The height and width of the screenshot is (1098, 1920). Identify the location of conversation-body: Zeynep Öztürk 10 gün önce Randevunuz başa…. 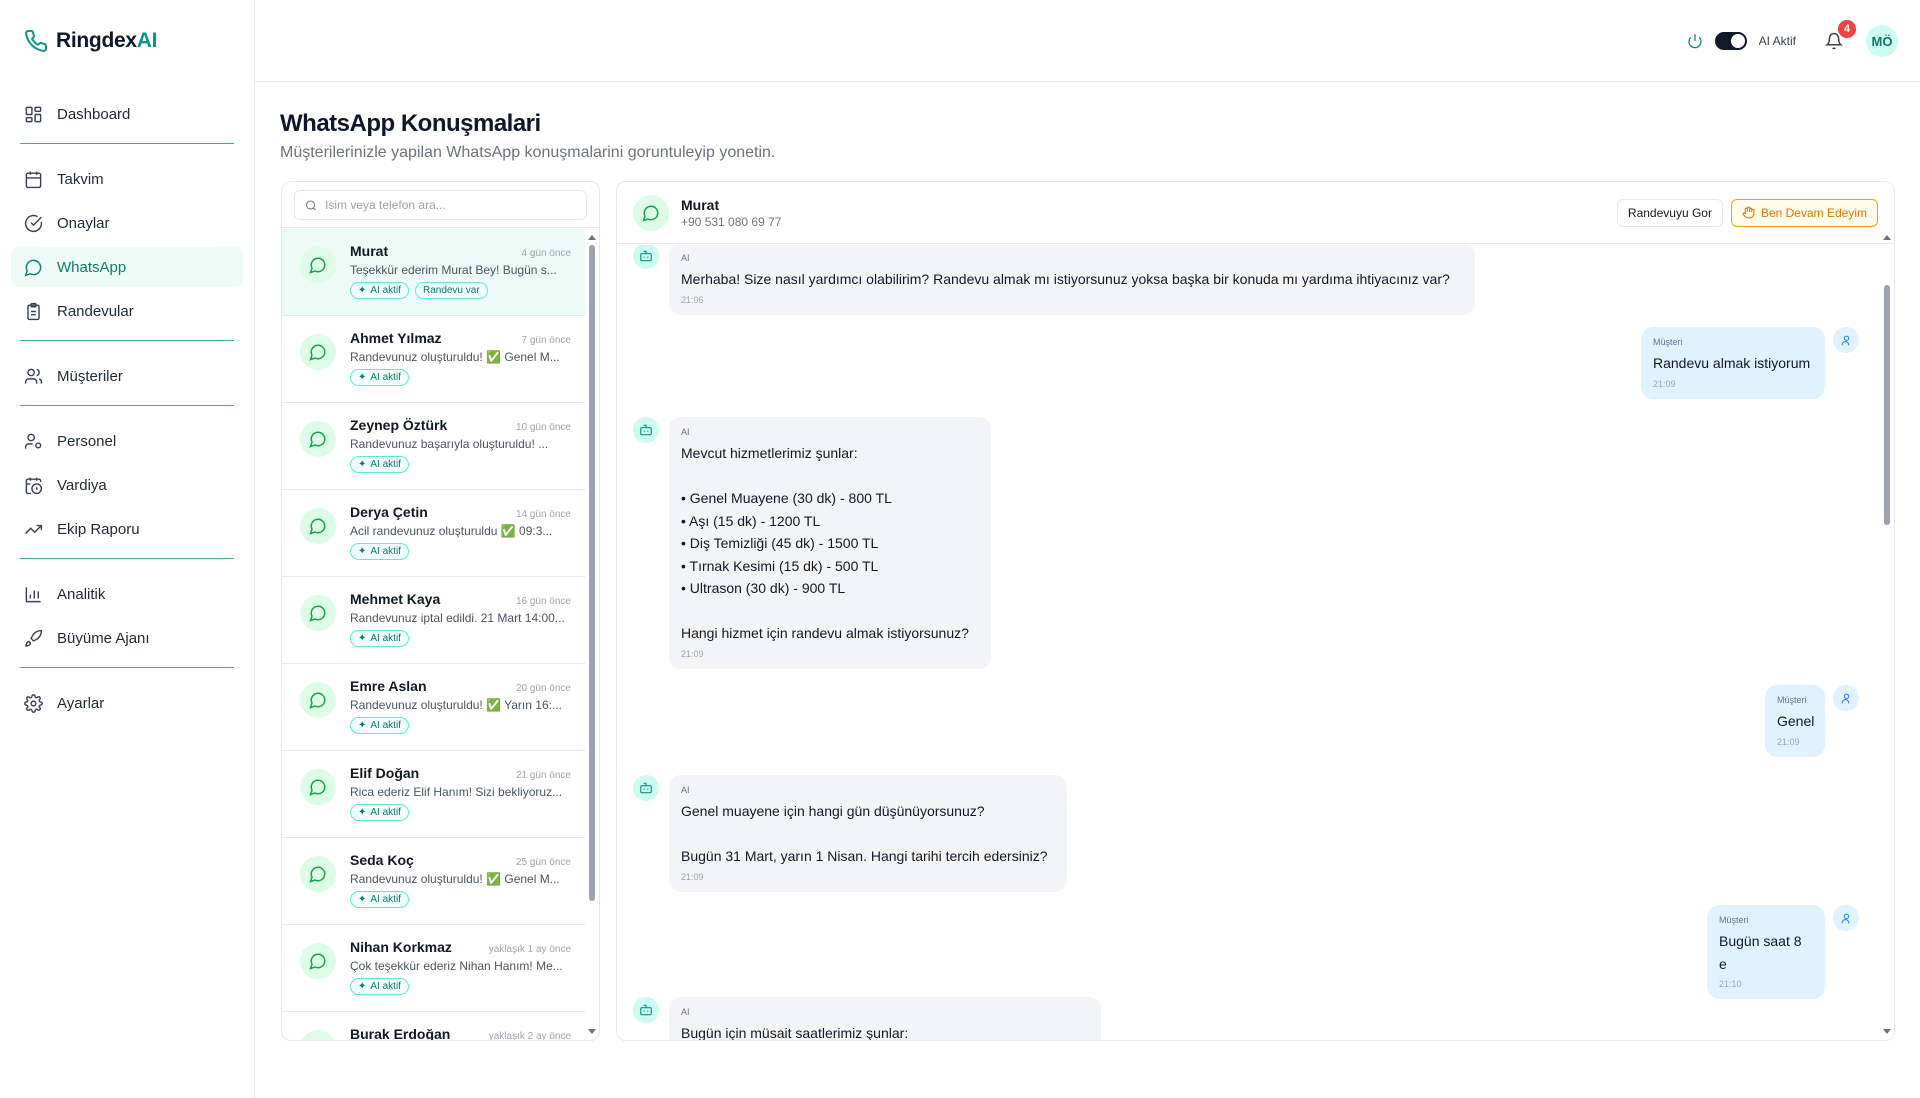
(460, 453).